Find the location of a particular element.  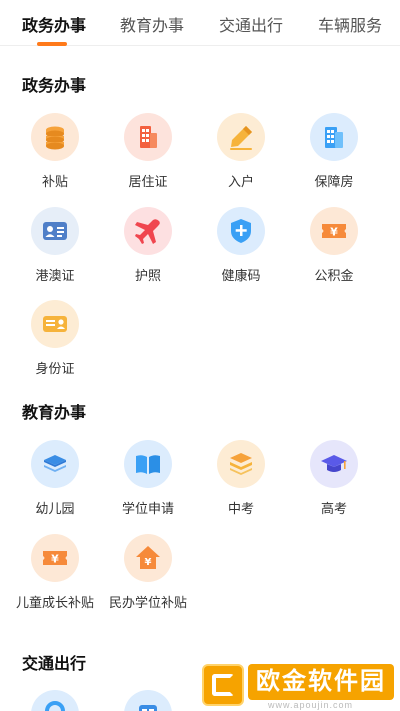

service-item-label: 护照 is located at coordinates (147, 275).